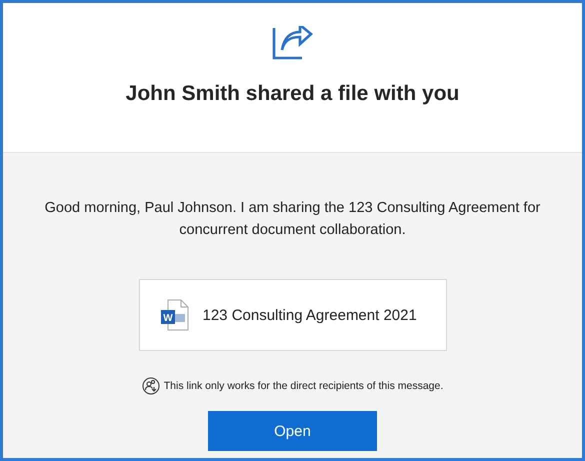  I want to click on message-text: Good morning, Paul Johnson. I am sharing the 123 Consulting Agreement for concurrent document collaboration., so click(293, 219).